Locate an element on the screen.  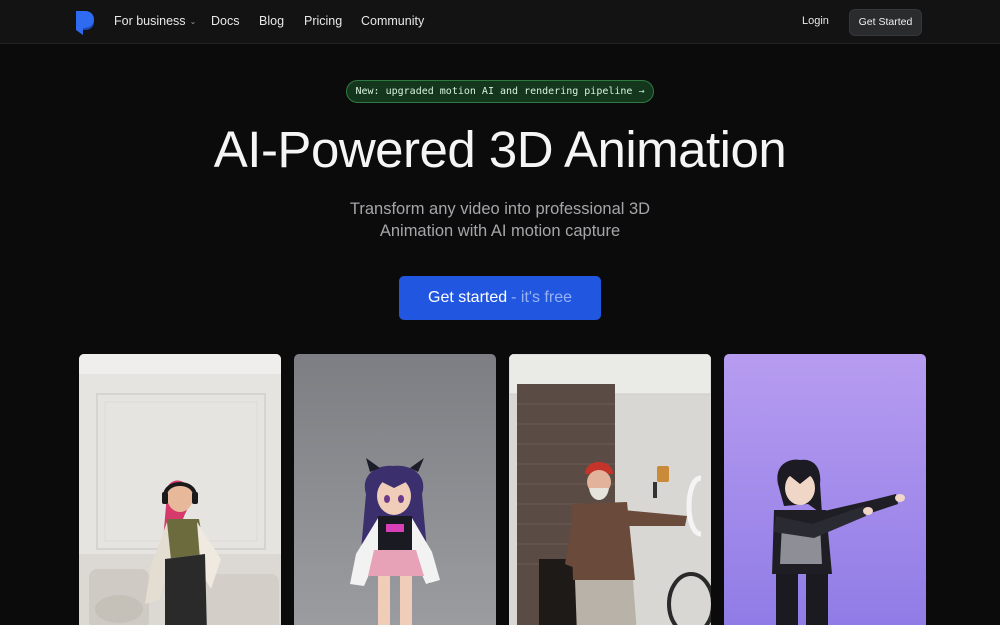
get-started-hero-button: Get started - it's free is located at coordinates (500, 298).